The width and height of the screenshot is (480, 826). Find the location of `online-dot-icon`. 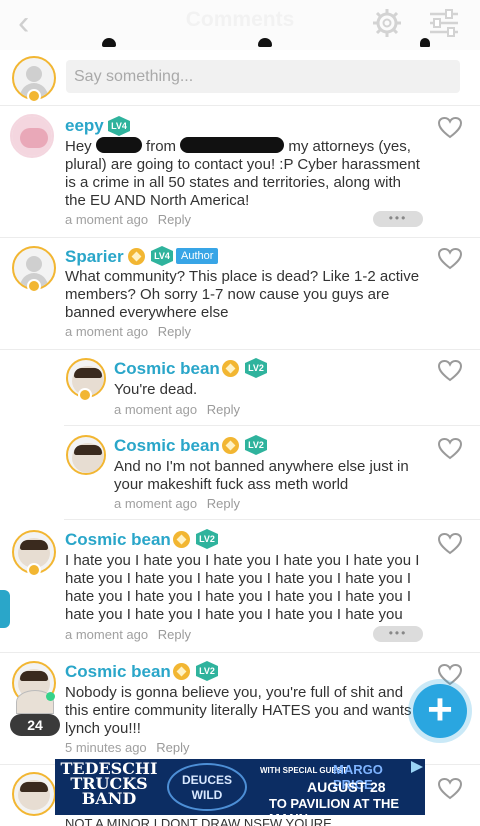

online-dot-icon is located at coordinates (50, 696).